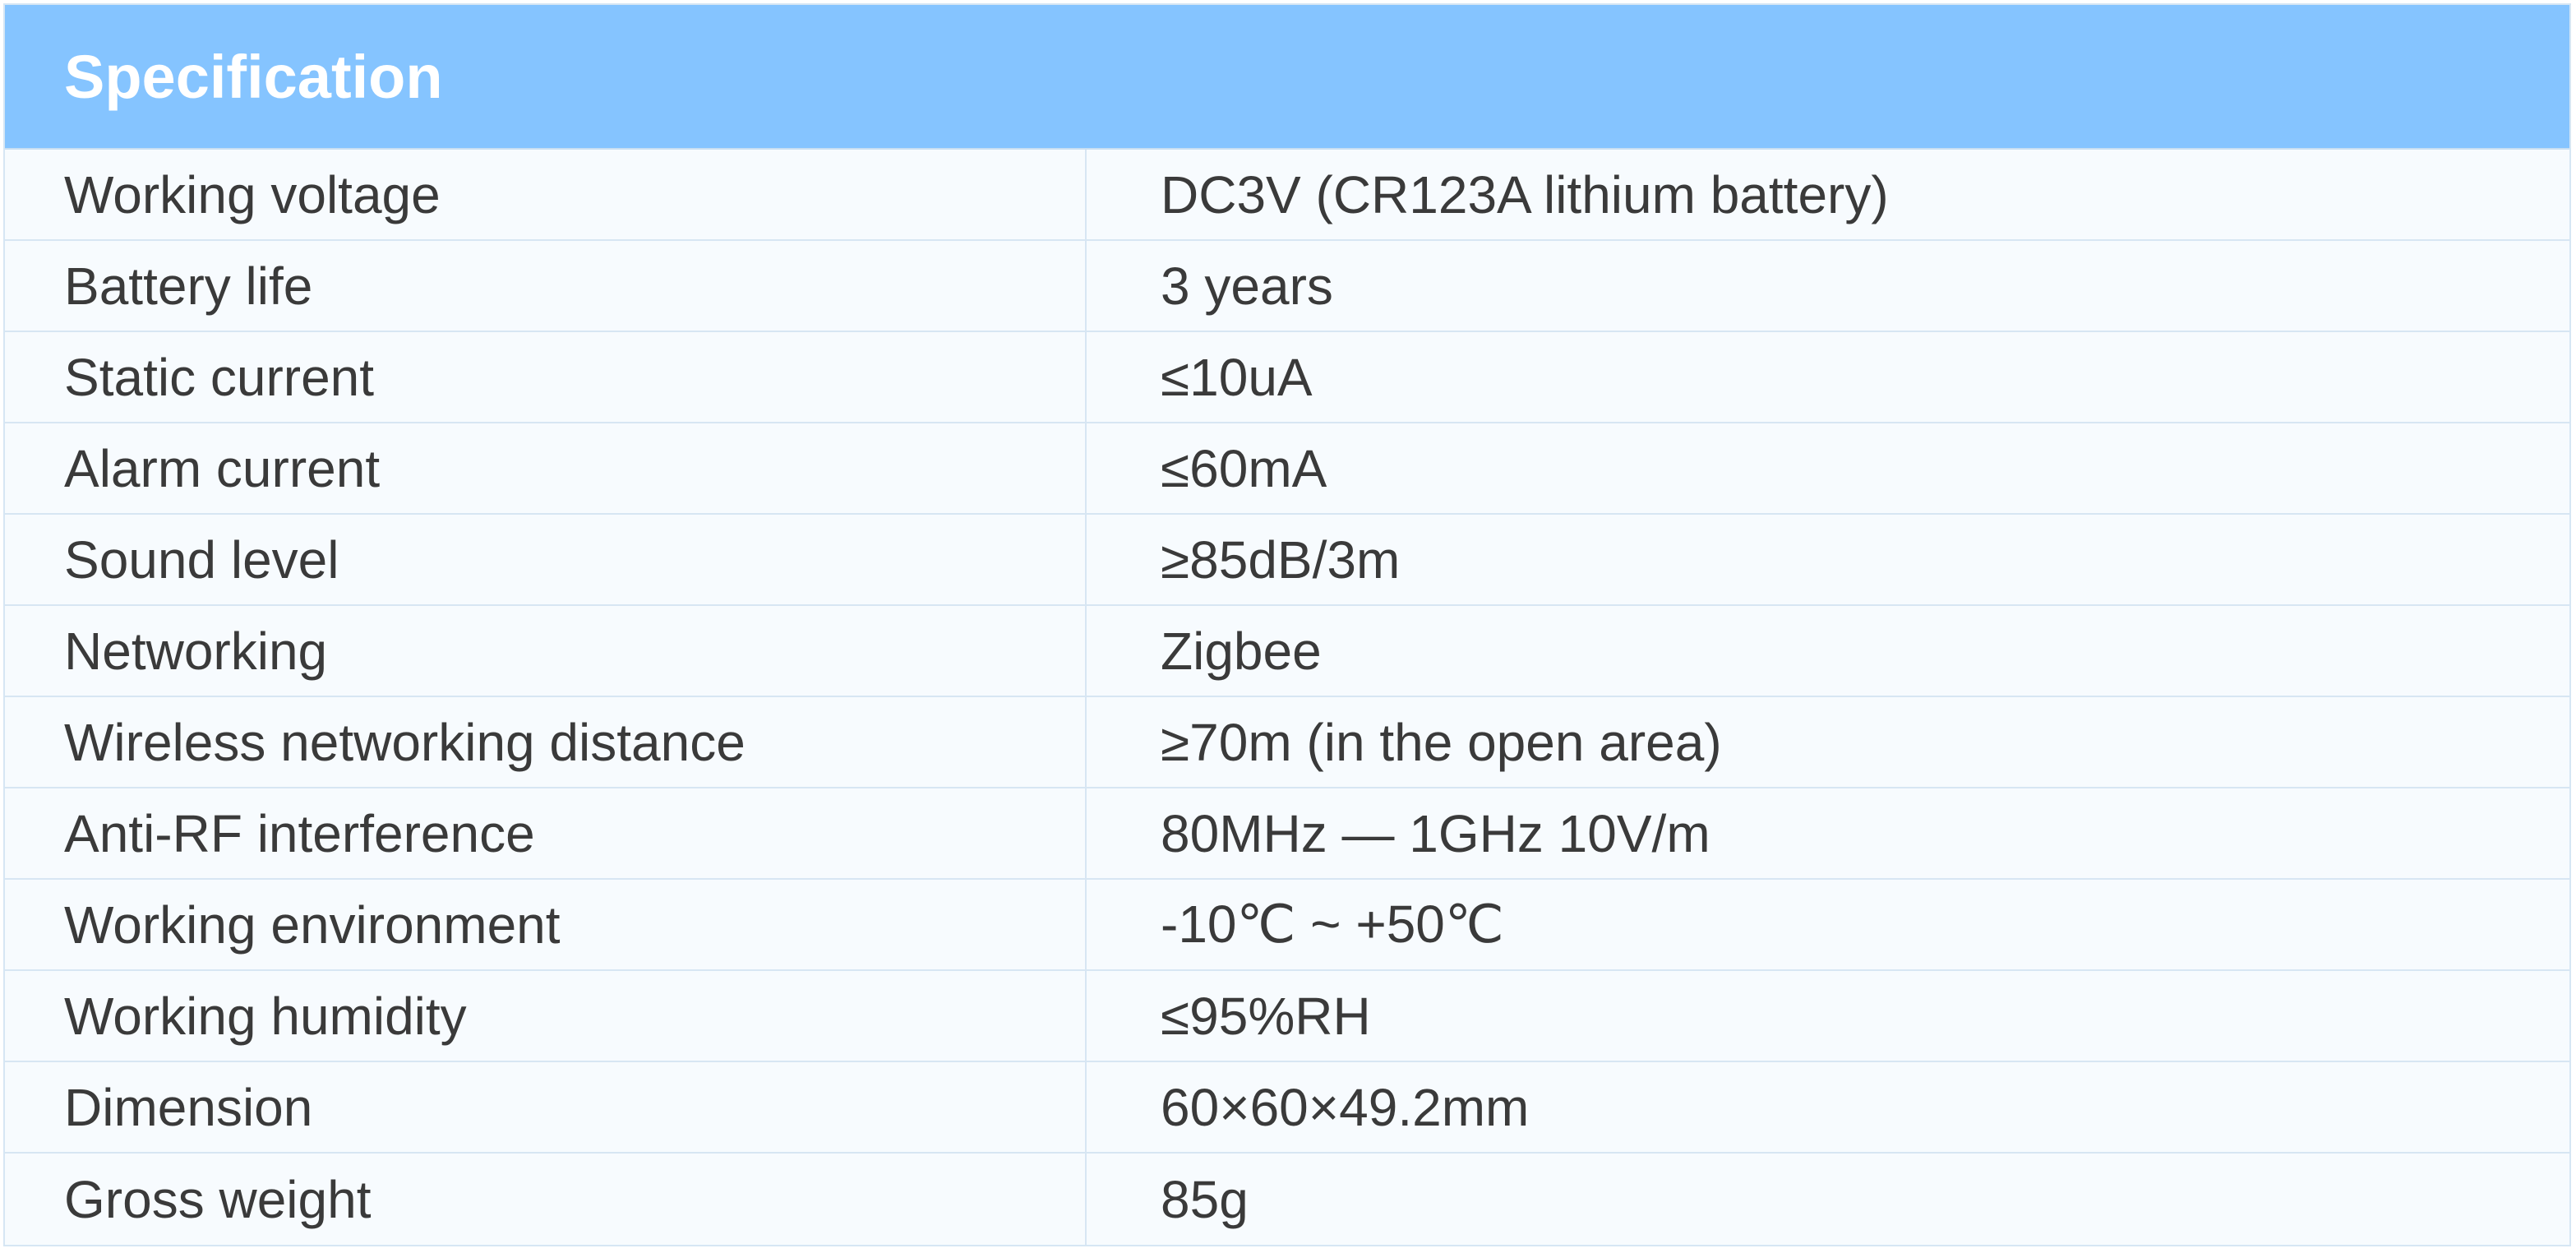 This screenshot has height=1253, width=2576. What do you see at coordinates (1333, 924) in the screenshot?
I see `row-value: -10℃ ~ +50℃` at bounding box center [1333, 924].